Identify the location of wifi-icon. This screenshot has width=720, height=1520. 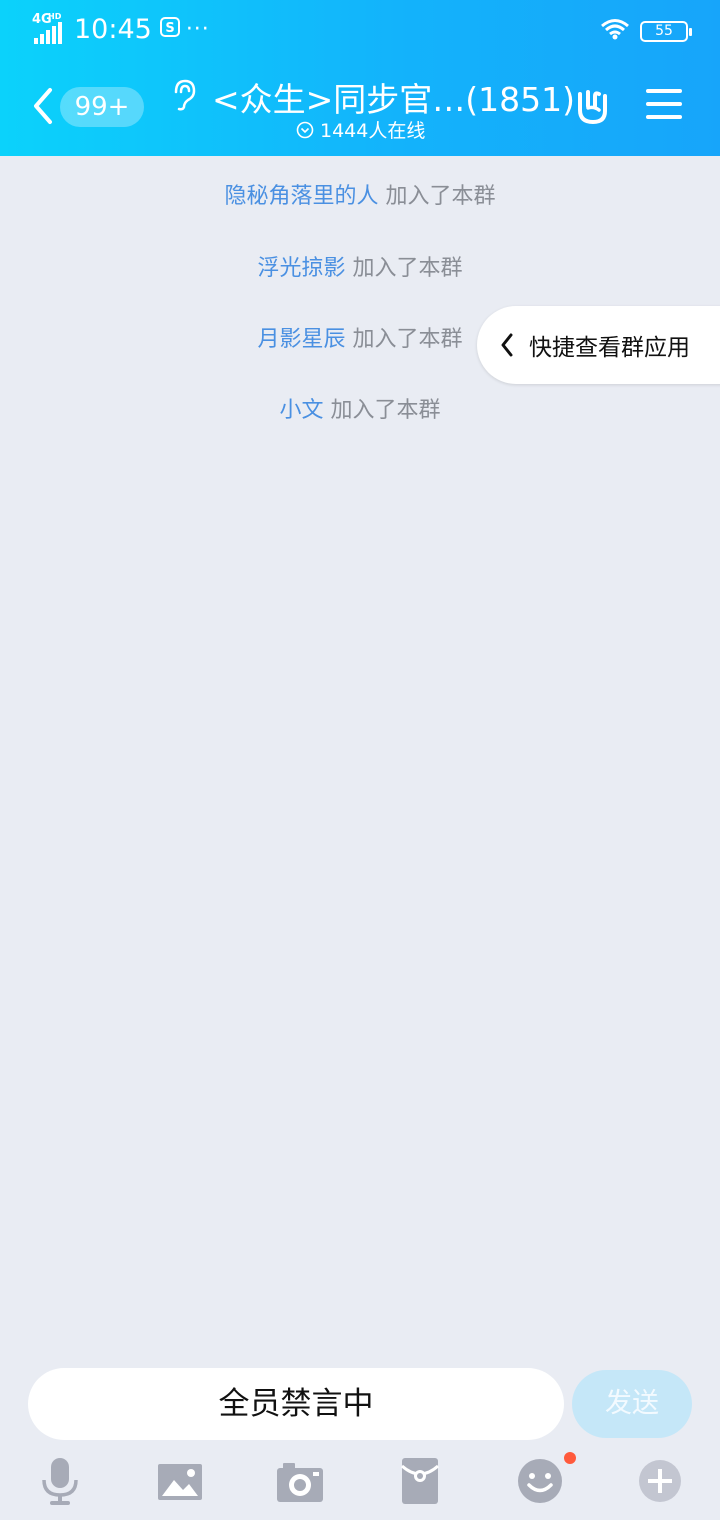
(615, 31).